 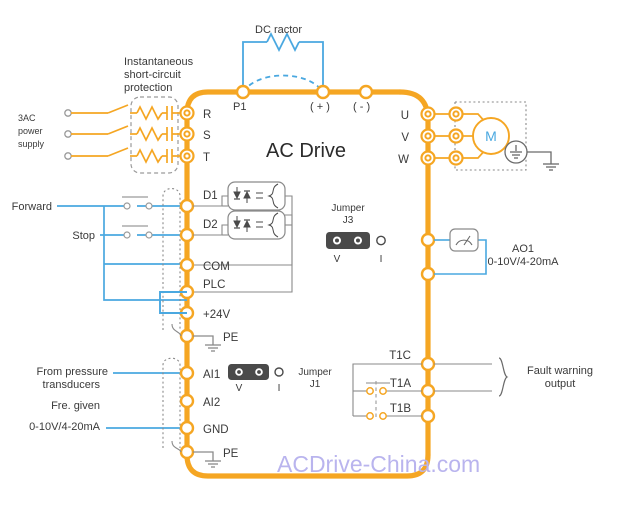 What do you see at coordinates (280, 379) in the screenshot?
I see `jumper-j1-group: V I Jumper J1` at bounding box center [280, 379].